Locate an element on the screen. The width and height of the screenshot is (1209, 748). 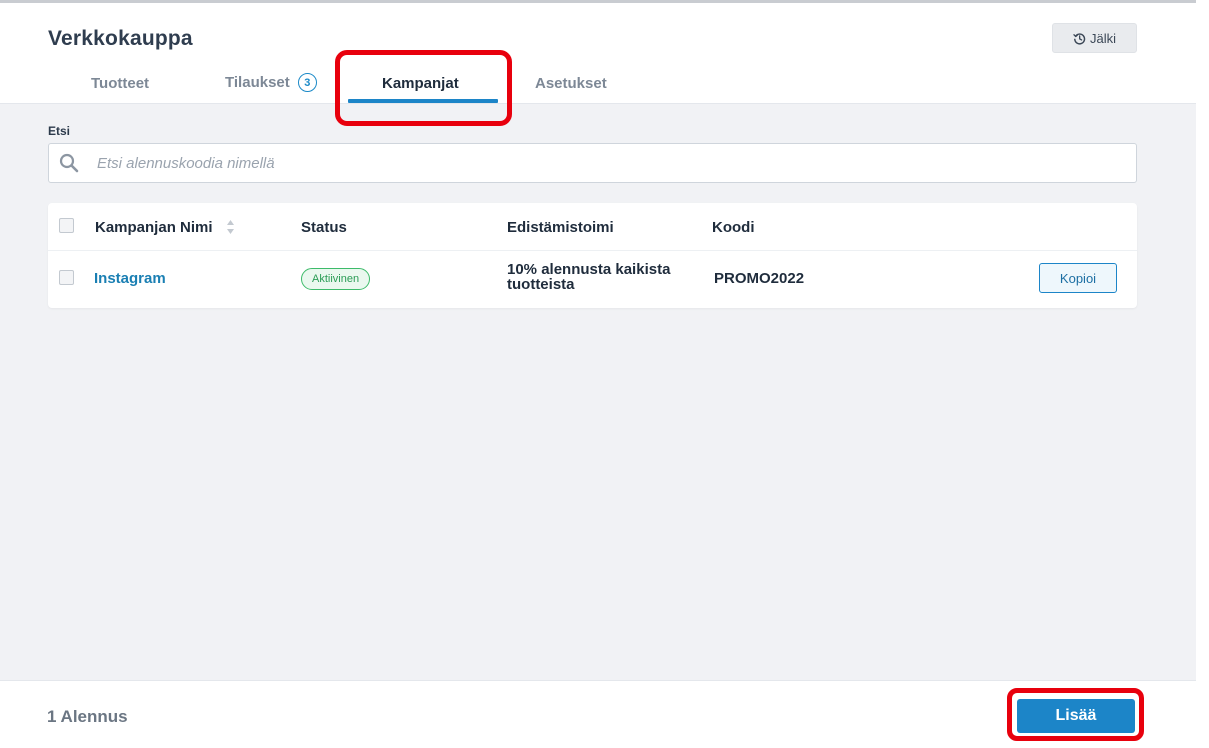
add-button: Lisää is located at coordinates (1076, 716).